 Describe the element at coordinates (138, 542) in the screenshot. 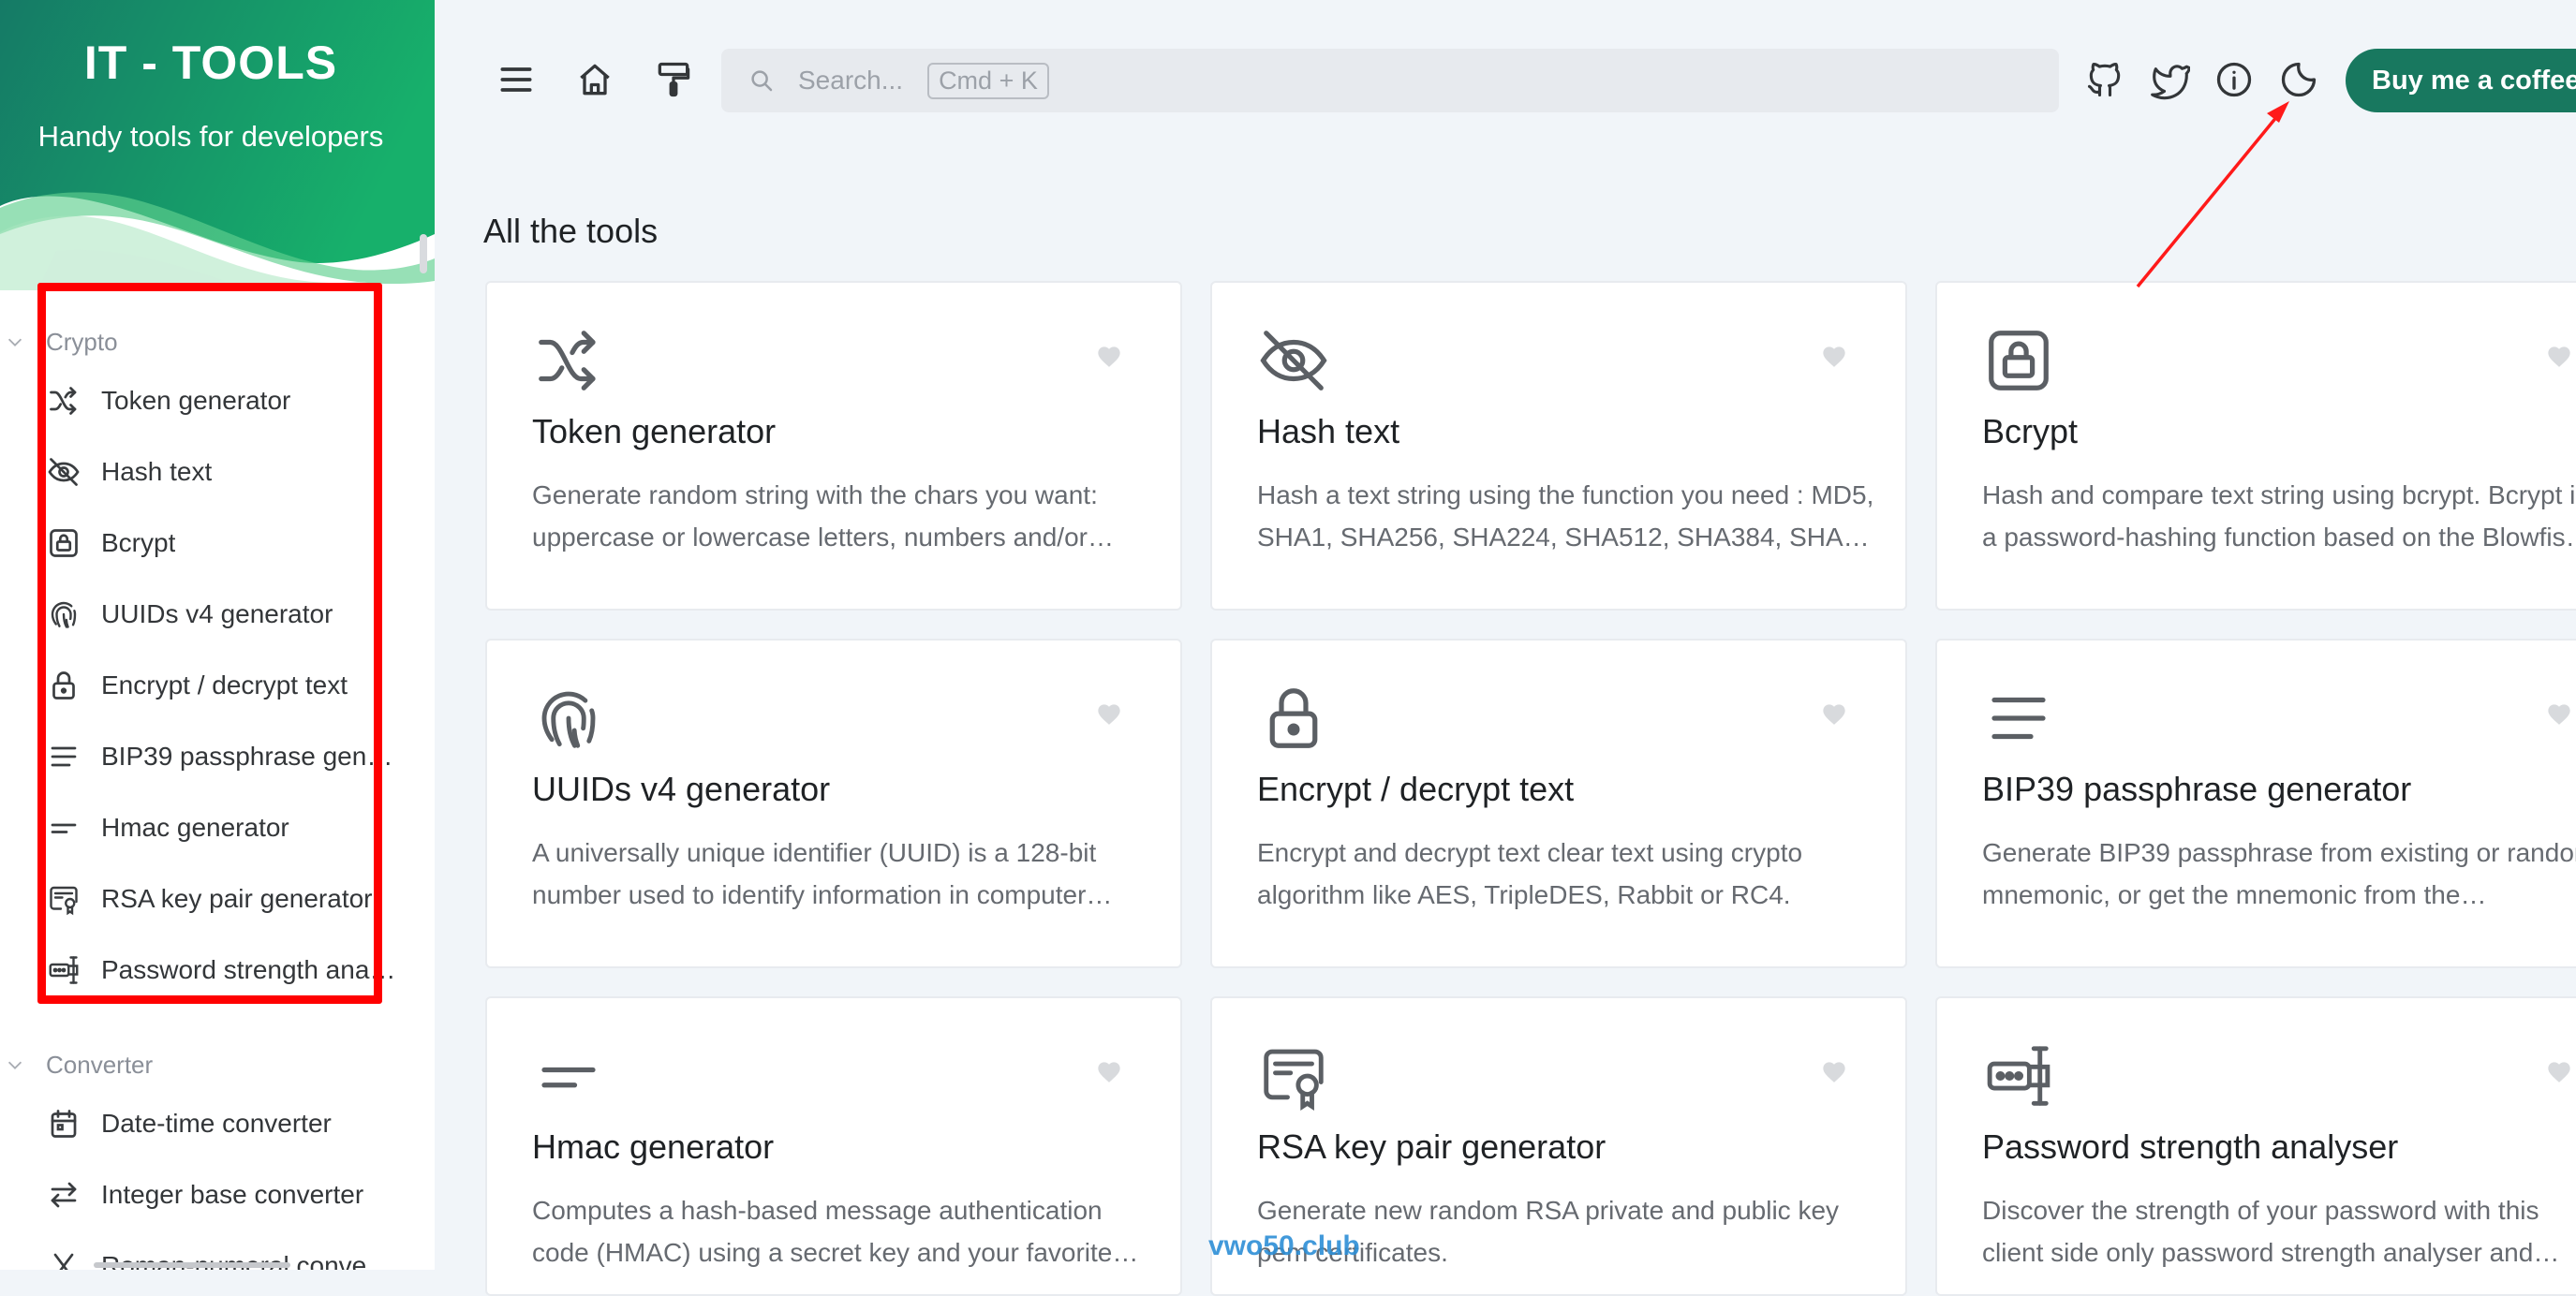

I see `sidebar-item-label: Bcrypt` at that location.